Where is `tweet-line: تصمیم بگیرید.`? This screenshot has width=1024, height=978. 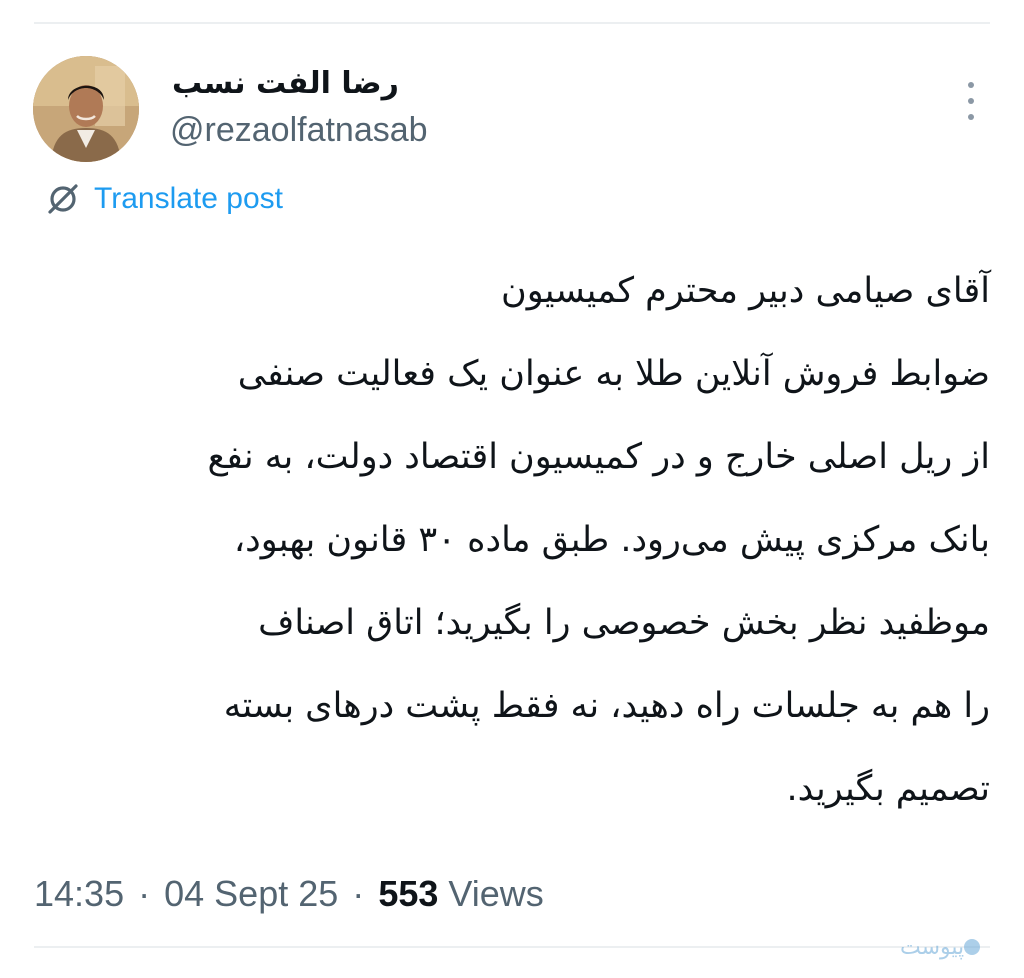
tweet-line: تصمیم بگیرید. is located at coordinates (888, 789).